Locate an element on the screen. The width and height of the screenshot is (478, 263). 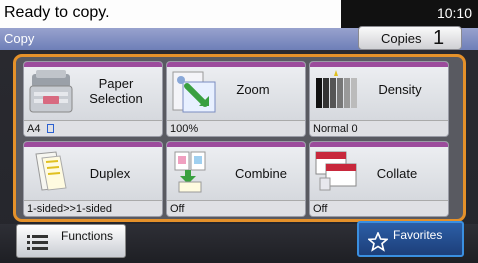
paper-selection-value: A4 is located at coordinates (93, 128).